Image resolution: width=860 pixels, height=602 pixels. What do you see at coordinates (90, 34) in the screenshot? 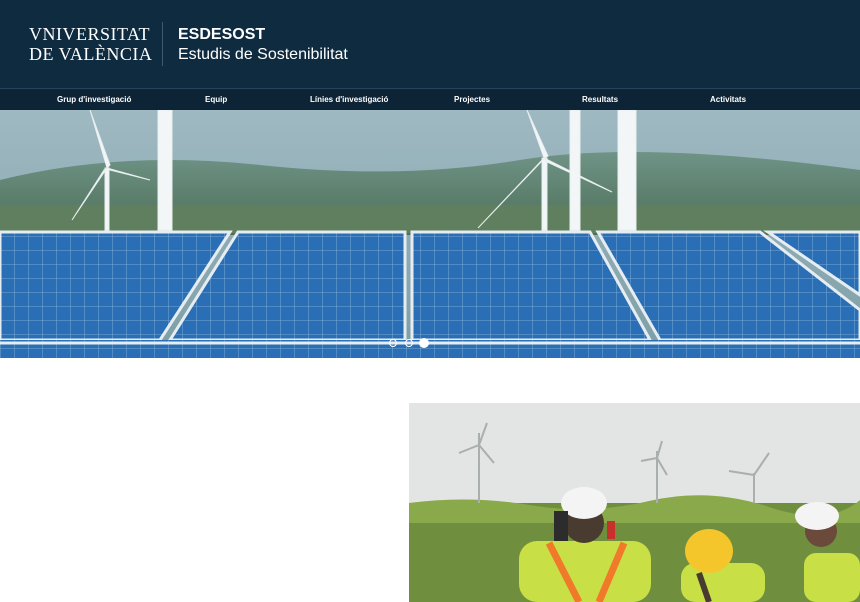
I see `logo-line-1: VNIVERSITAT` at bounding box center [90, 34].